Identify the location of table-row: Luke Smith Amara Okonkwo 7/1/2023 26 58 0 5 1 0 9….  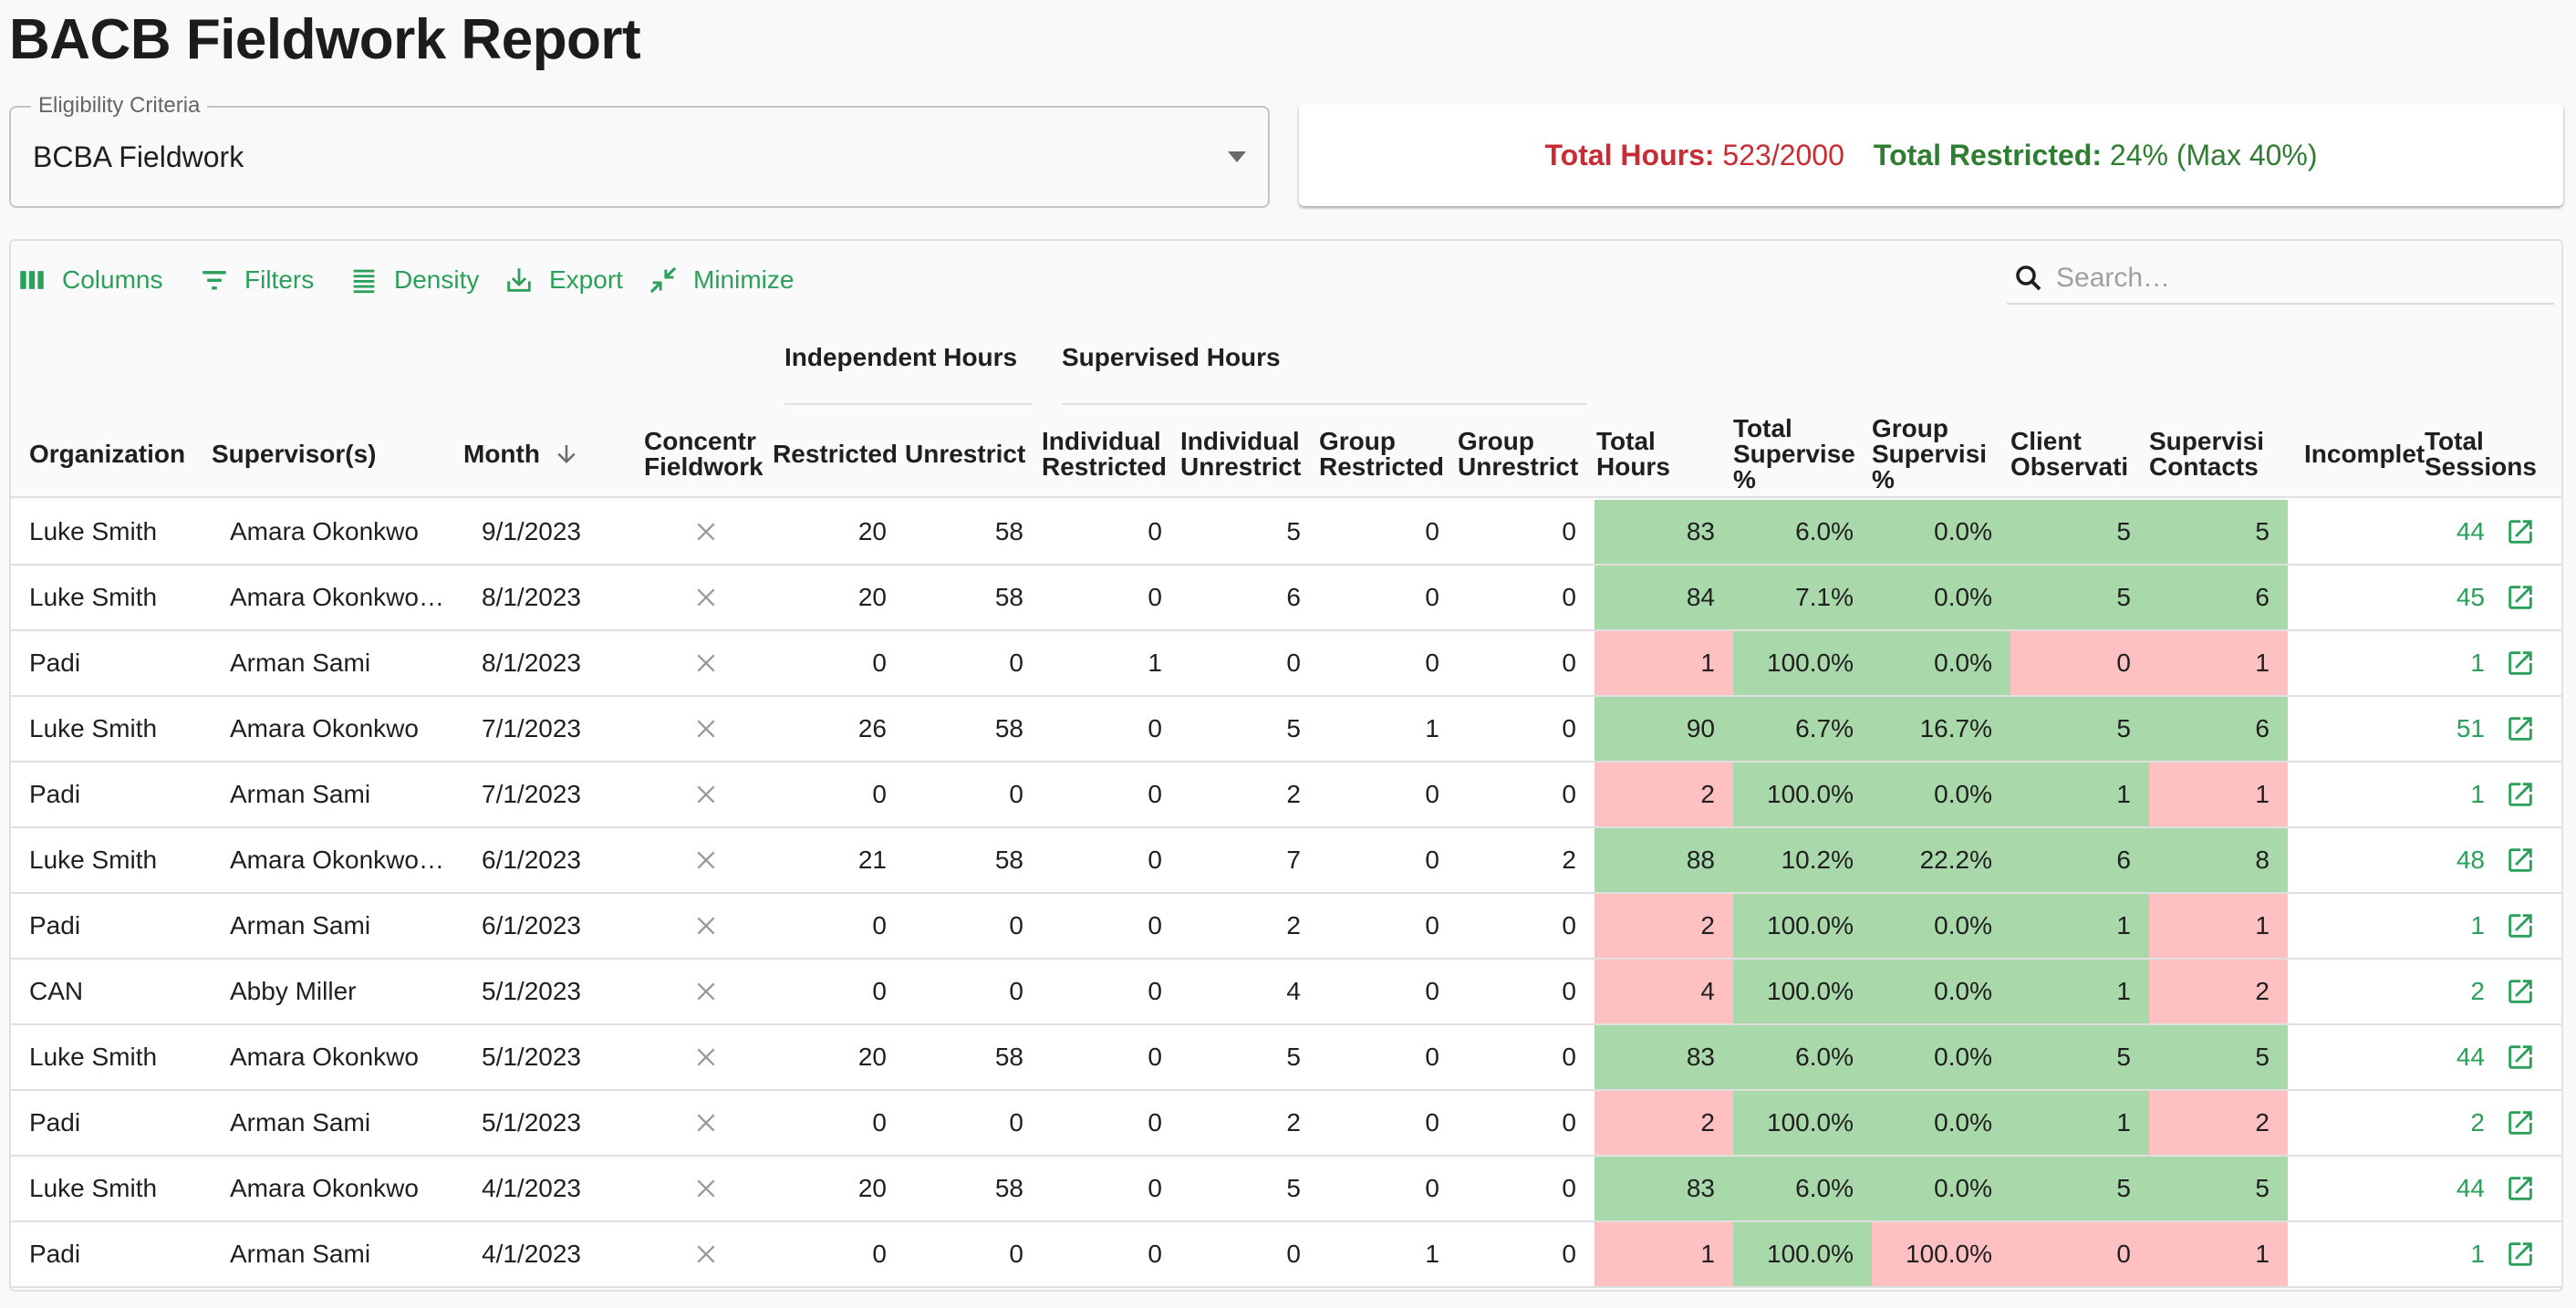
(1286, 730).